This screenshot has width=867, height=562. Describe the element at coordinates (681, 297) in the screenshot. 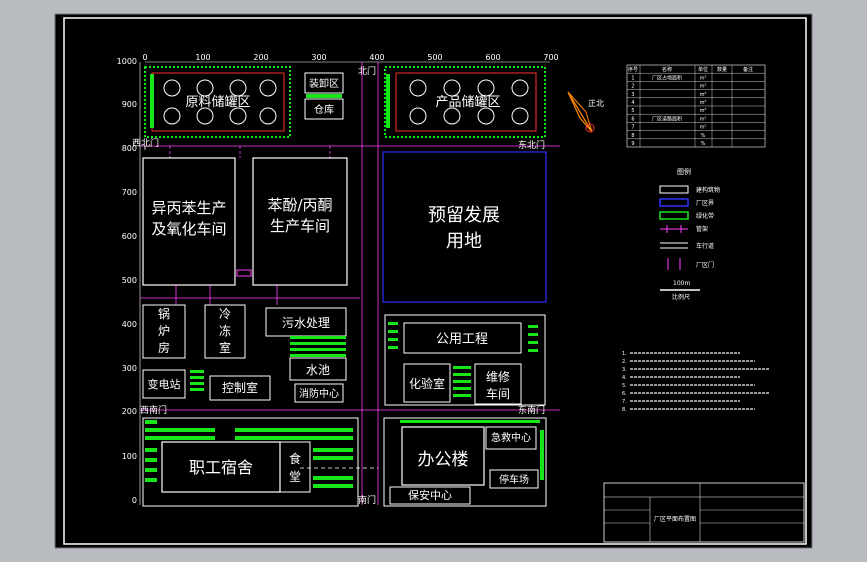

I see `scale-label: 比例尺` at that location.